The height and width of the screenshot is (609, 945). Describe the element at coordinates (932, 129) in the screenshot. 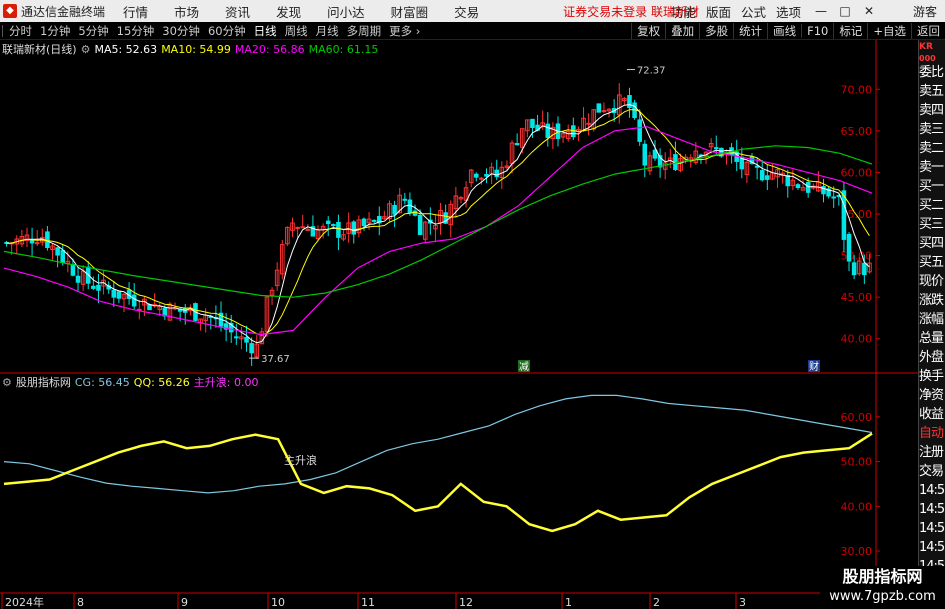

I see `quote-item: 卖三` at that location.